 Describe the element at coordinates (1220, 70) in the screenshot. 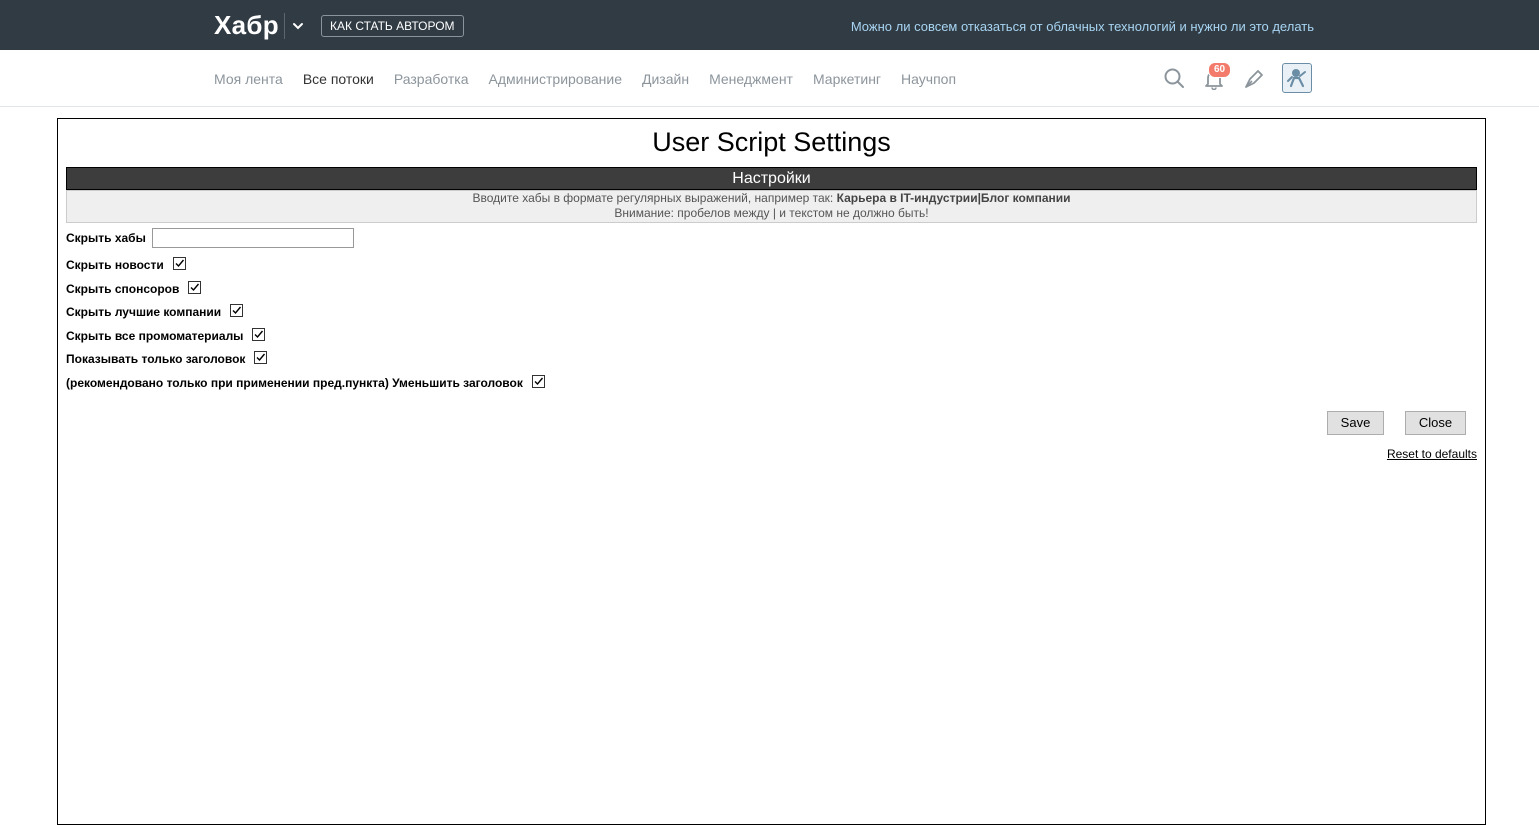

I see `notification-count-badge: 60` at that location.